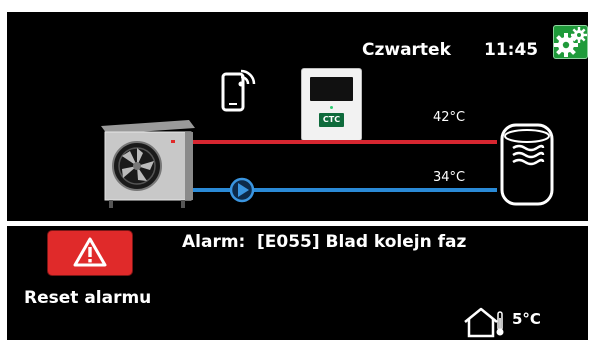 The width and height of the screenshot is (595, 340). I want to click on house-thermometer-icon, so click(484, 322).